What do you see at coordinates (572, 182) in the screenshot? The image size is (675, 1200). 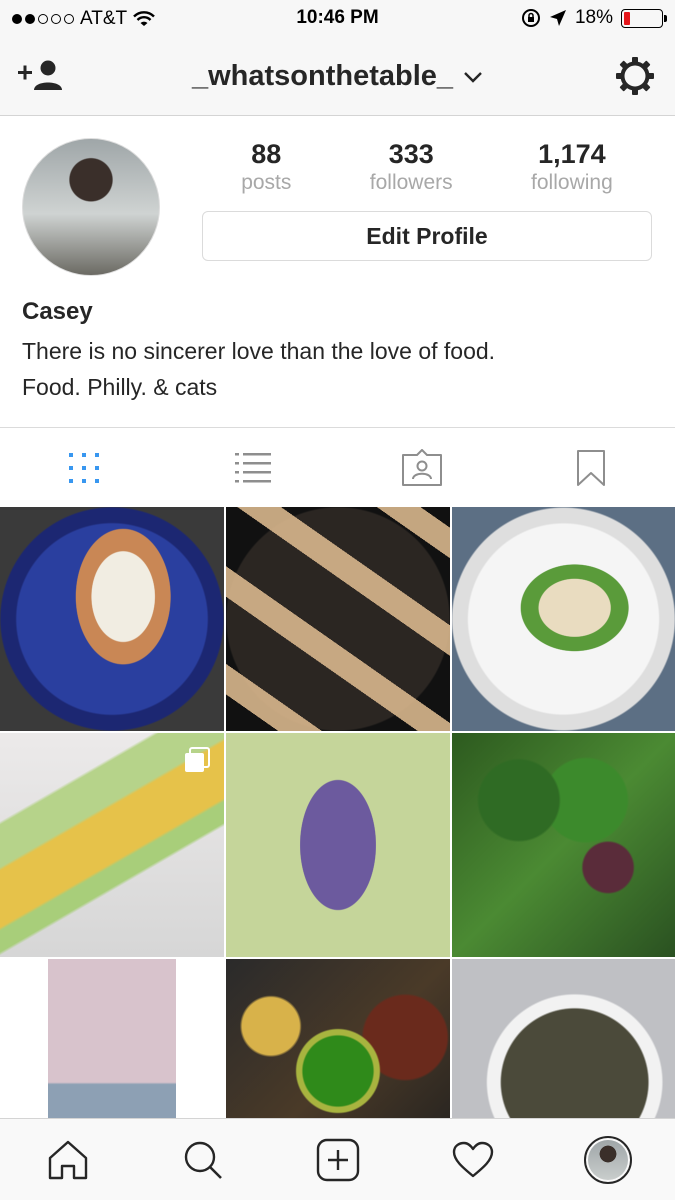 I see `stat-label: following` at bounding box center [572, 182].